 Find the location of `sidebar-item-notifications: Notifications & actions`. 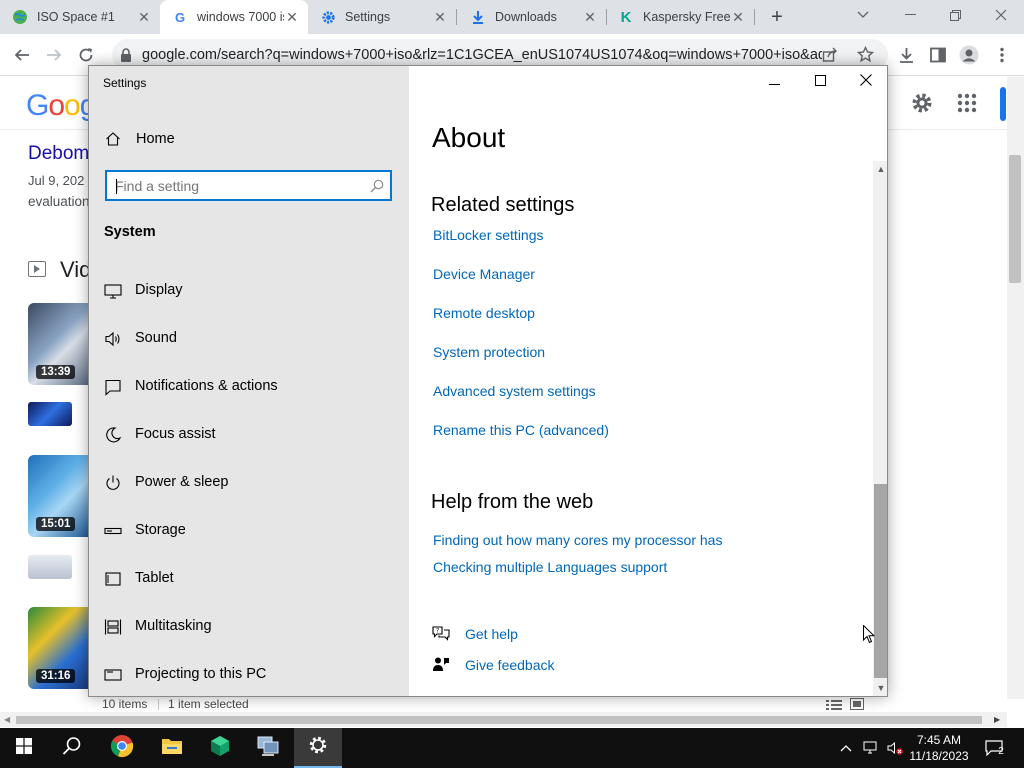

sidebar-item-notifications: Notifications & actions is located at coordinates (249, 387).